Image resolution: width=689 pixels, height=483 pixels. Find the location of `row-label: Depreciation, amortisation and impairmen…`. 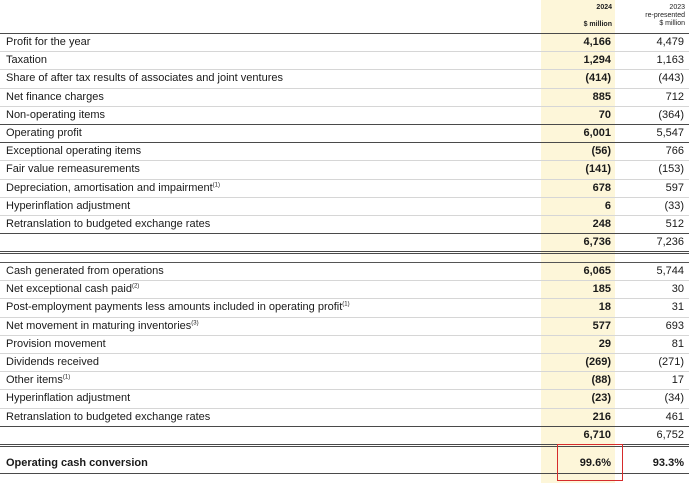

row-label: Depreciation, amortisation and impairmen… is located at coordinates (113, 188).